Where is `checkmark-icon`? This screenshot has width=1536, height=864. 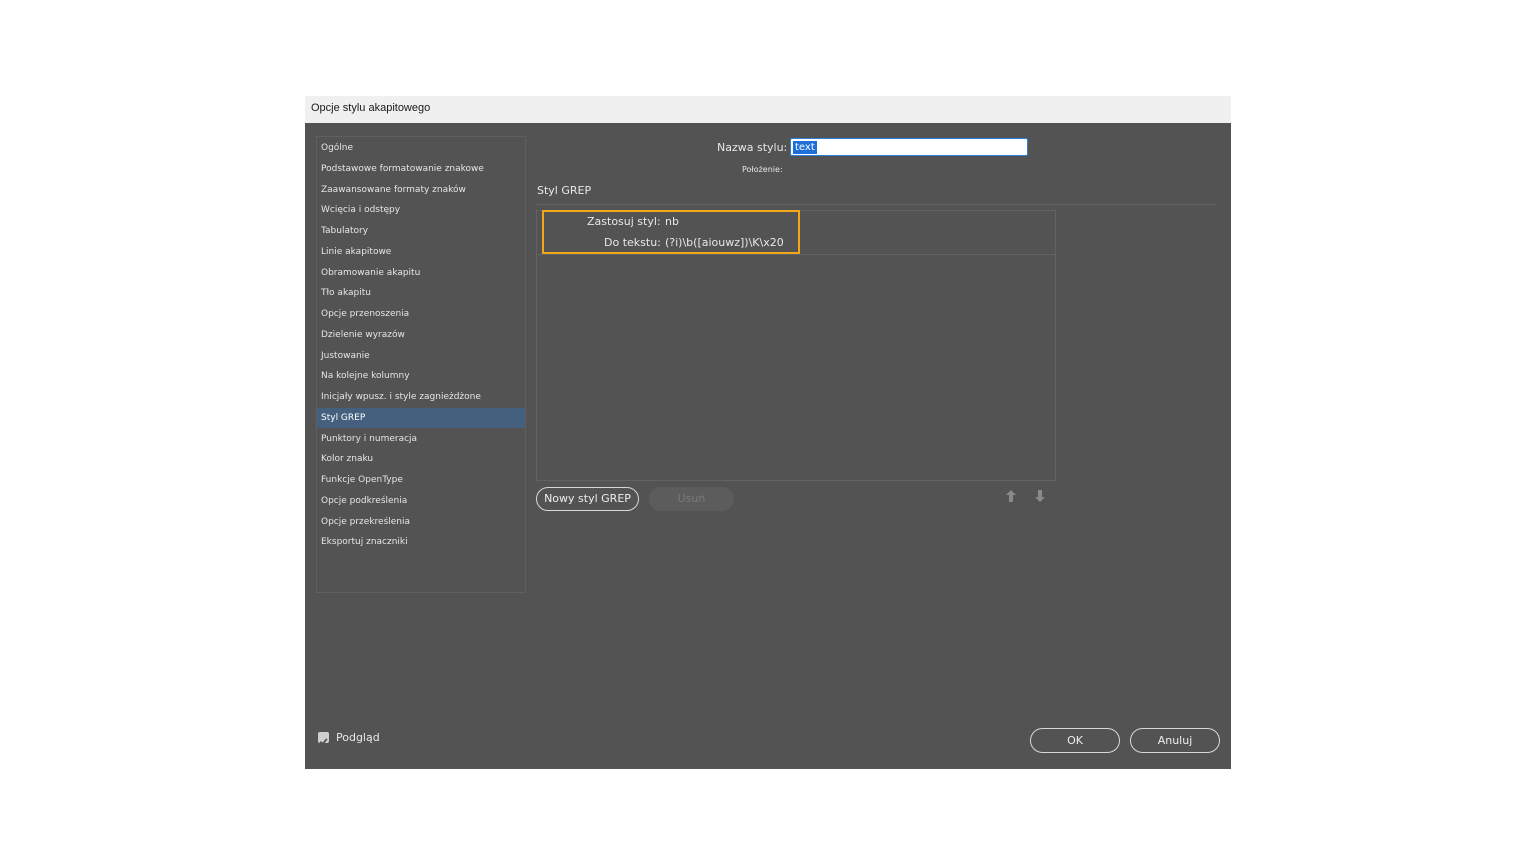
checkmark-icon is located at coordinates (323, 742).